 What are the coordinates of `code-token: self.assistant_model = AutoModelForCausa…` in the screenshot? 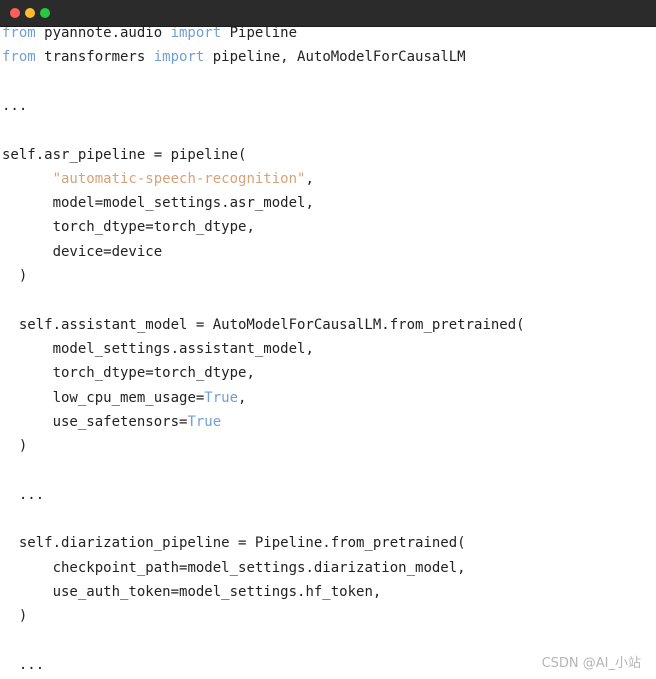 It's located at (271, 324).